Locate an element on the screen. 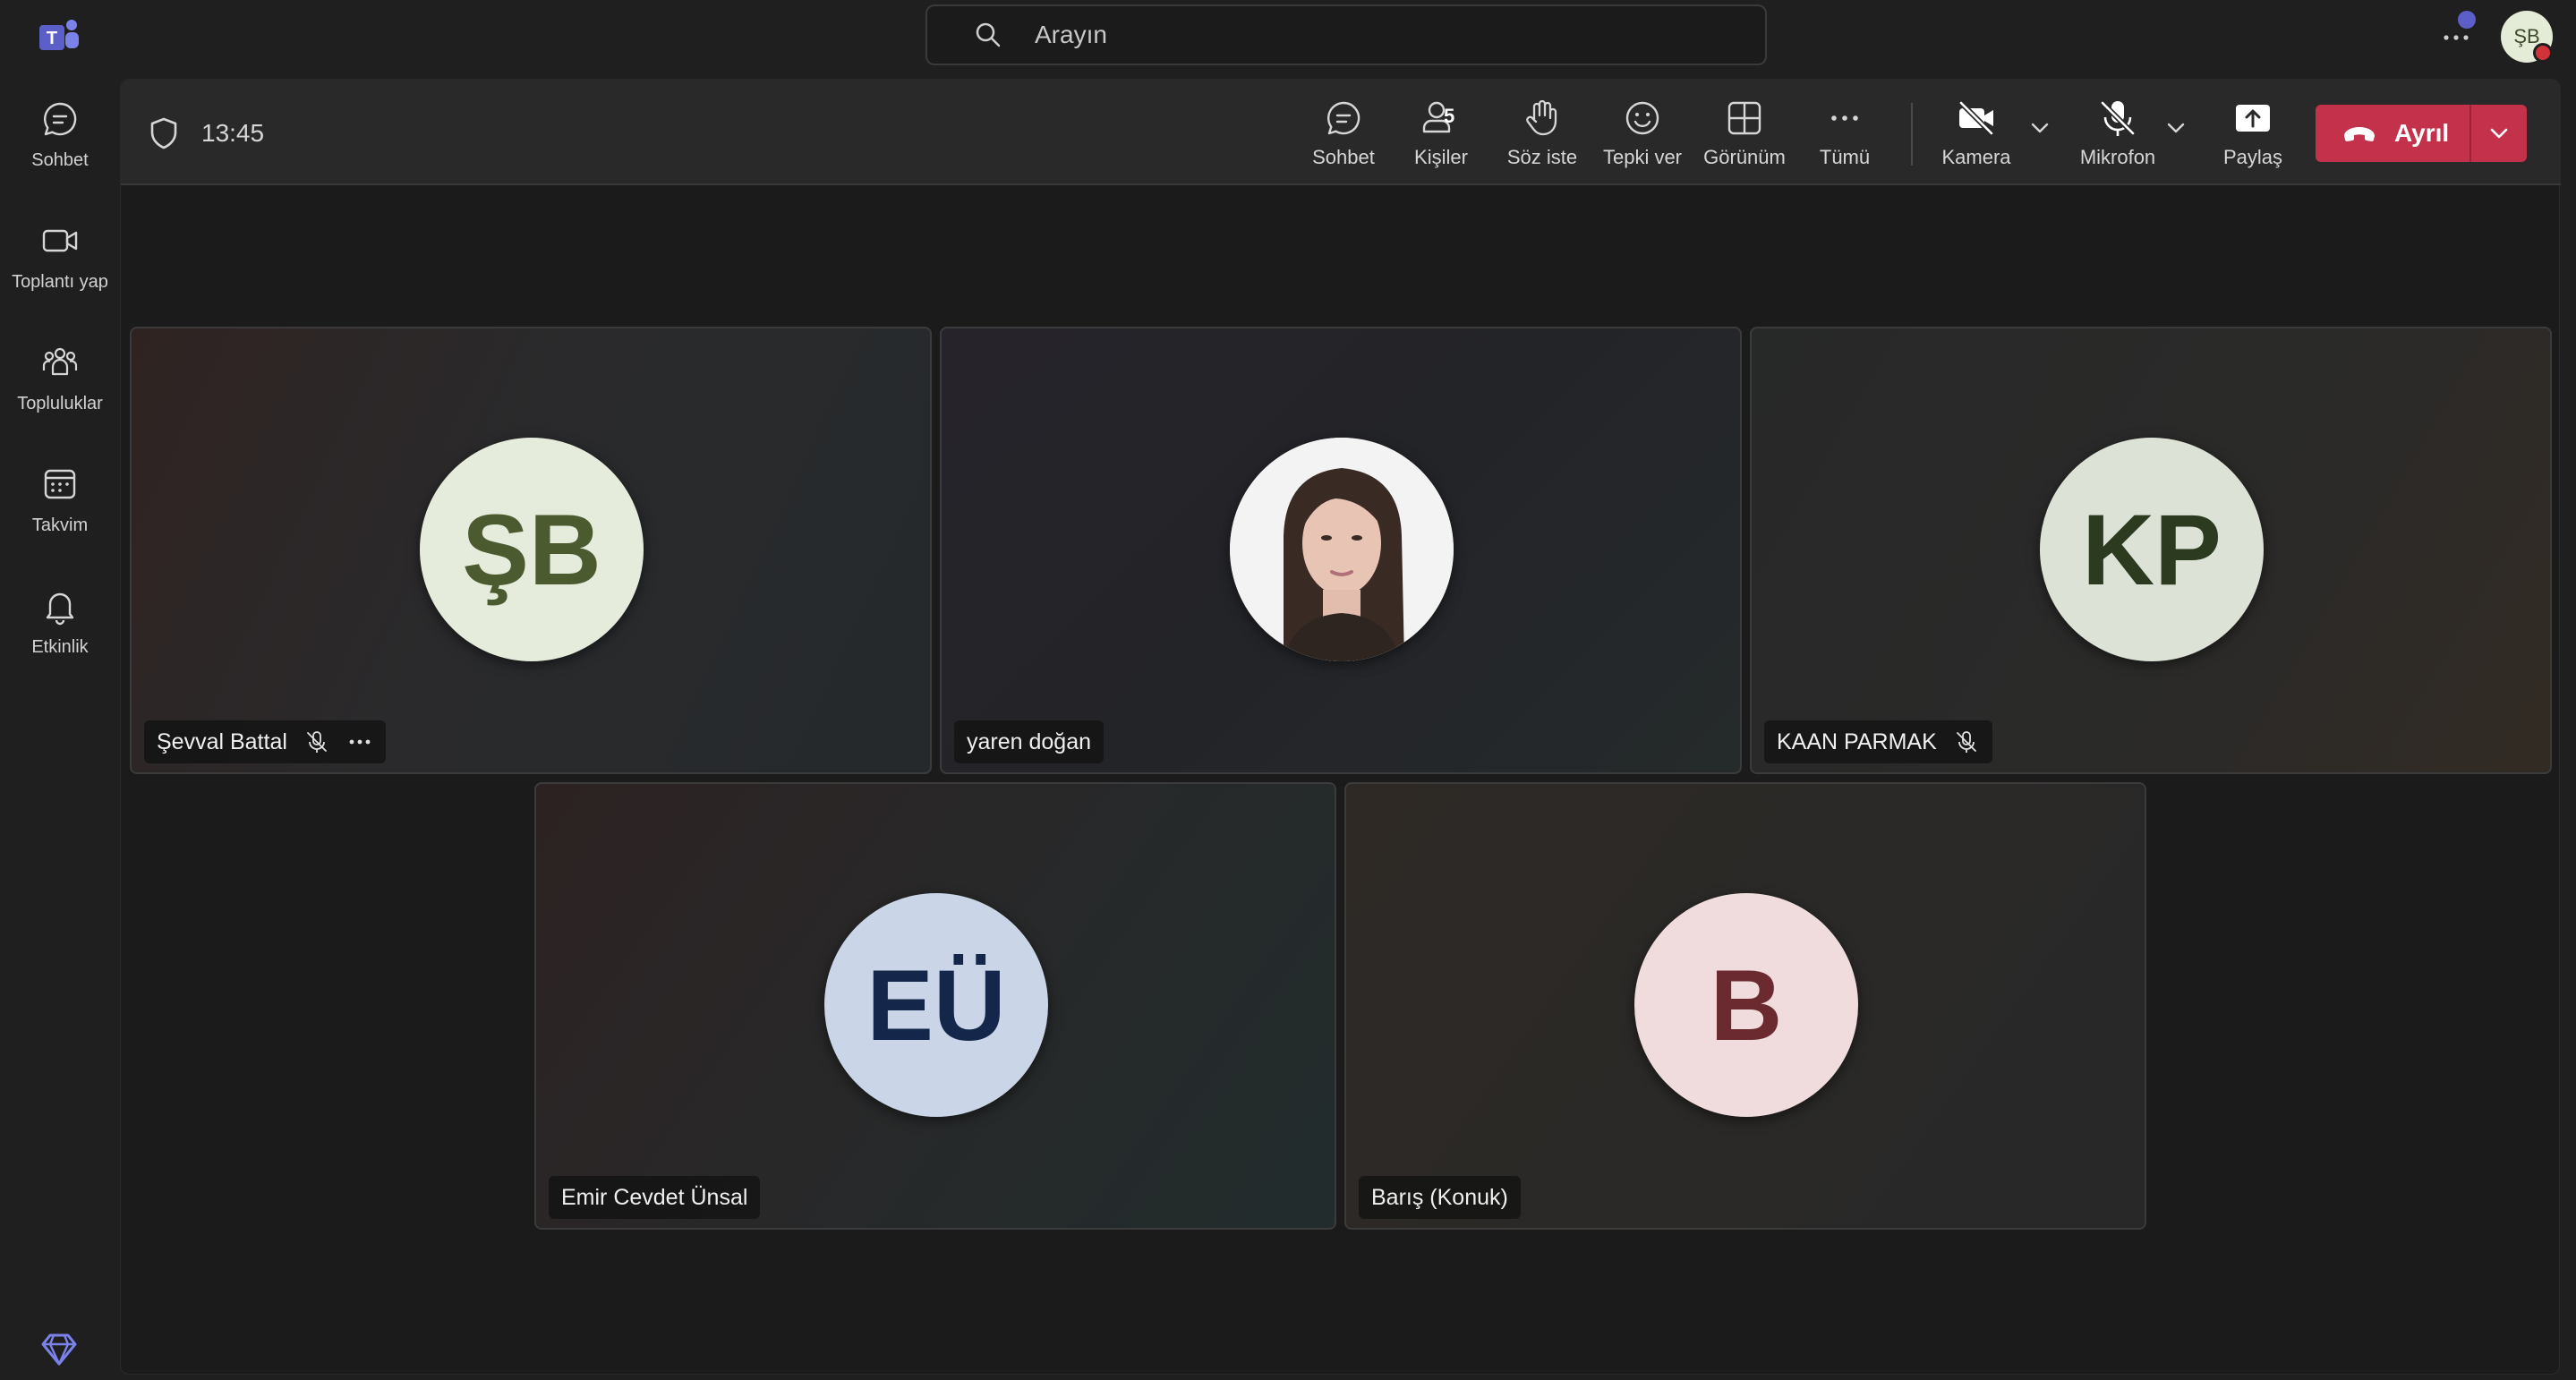 The image size is (2576, 1380). participant-nameplate: Emir Cevdet Ünsal is located at coordinates (655, 1197).